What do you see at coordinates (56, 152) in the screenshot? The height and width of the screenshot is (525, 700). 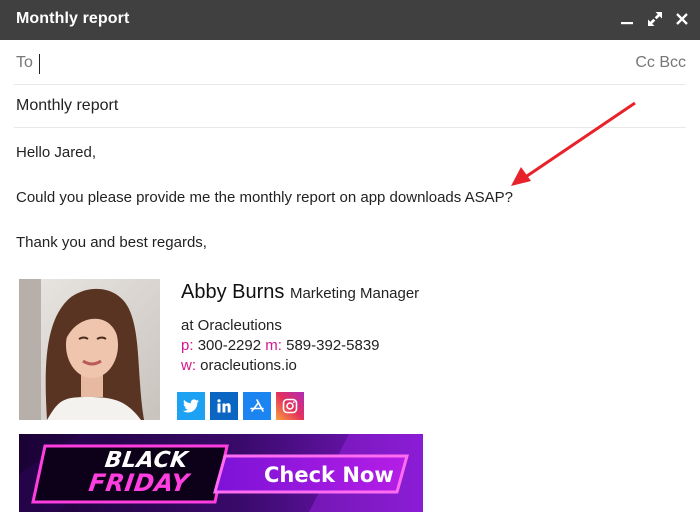 I see `body-line: Hello Jared,` at bounding box center [56, 152].